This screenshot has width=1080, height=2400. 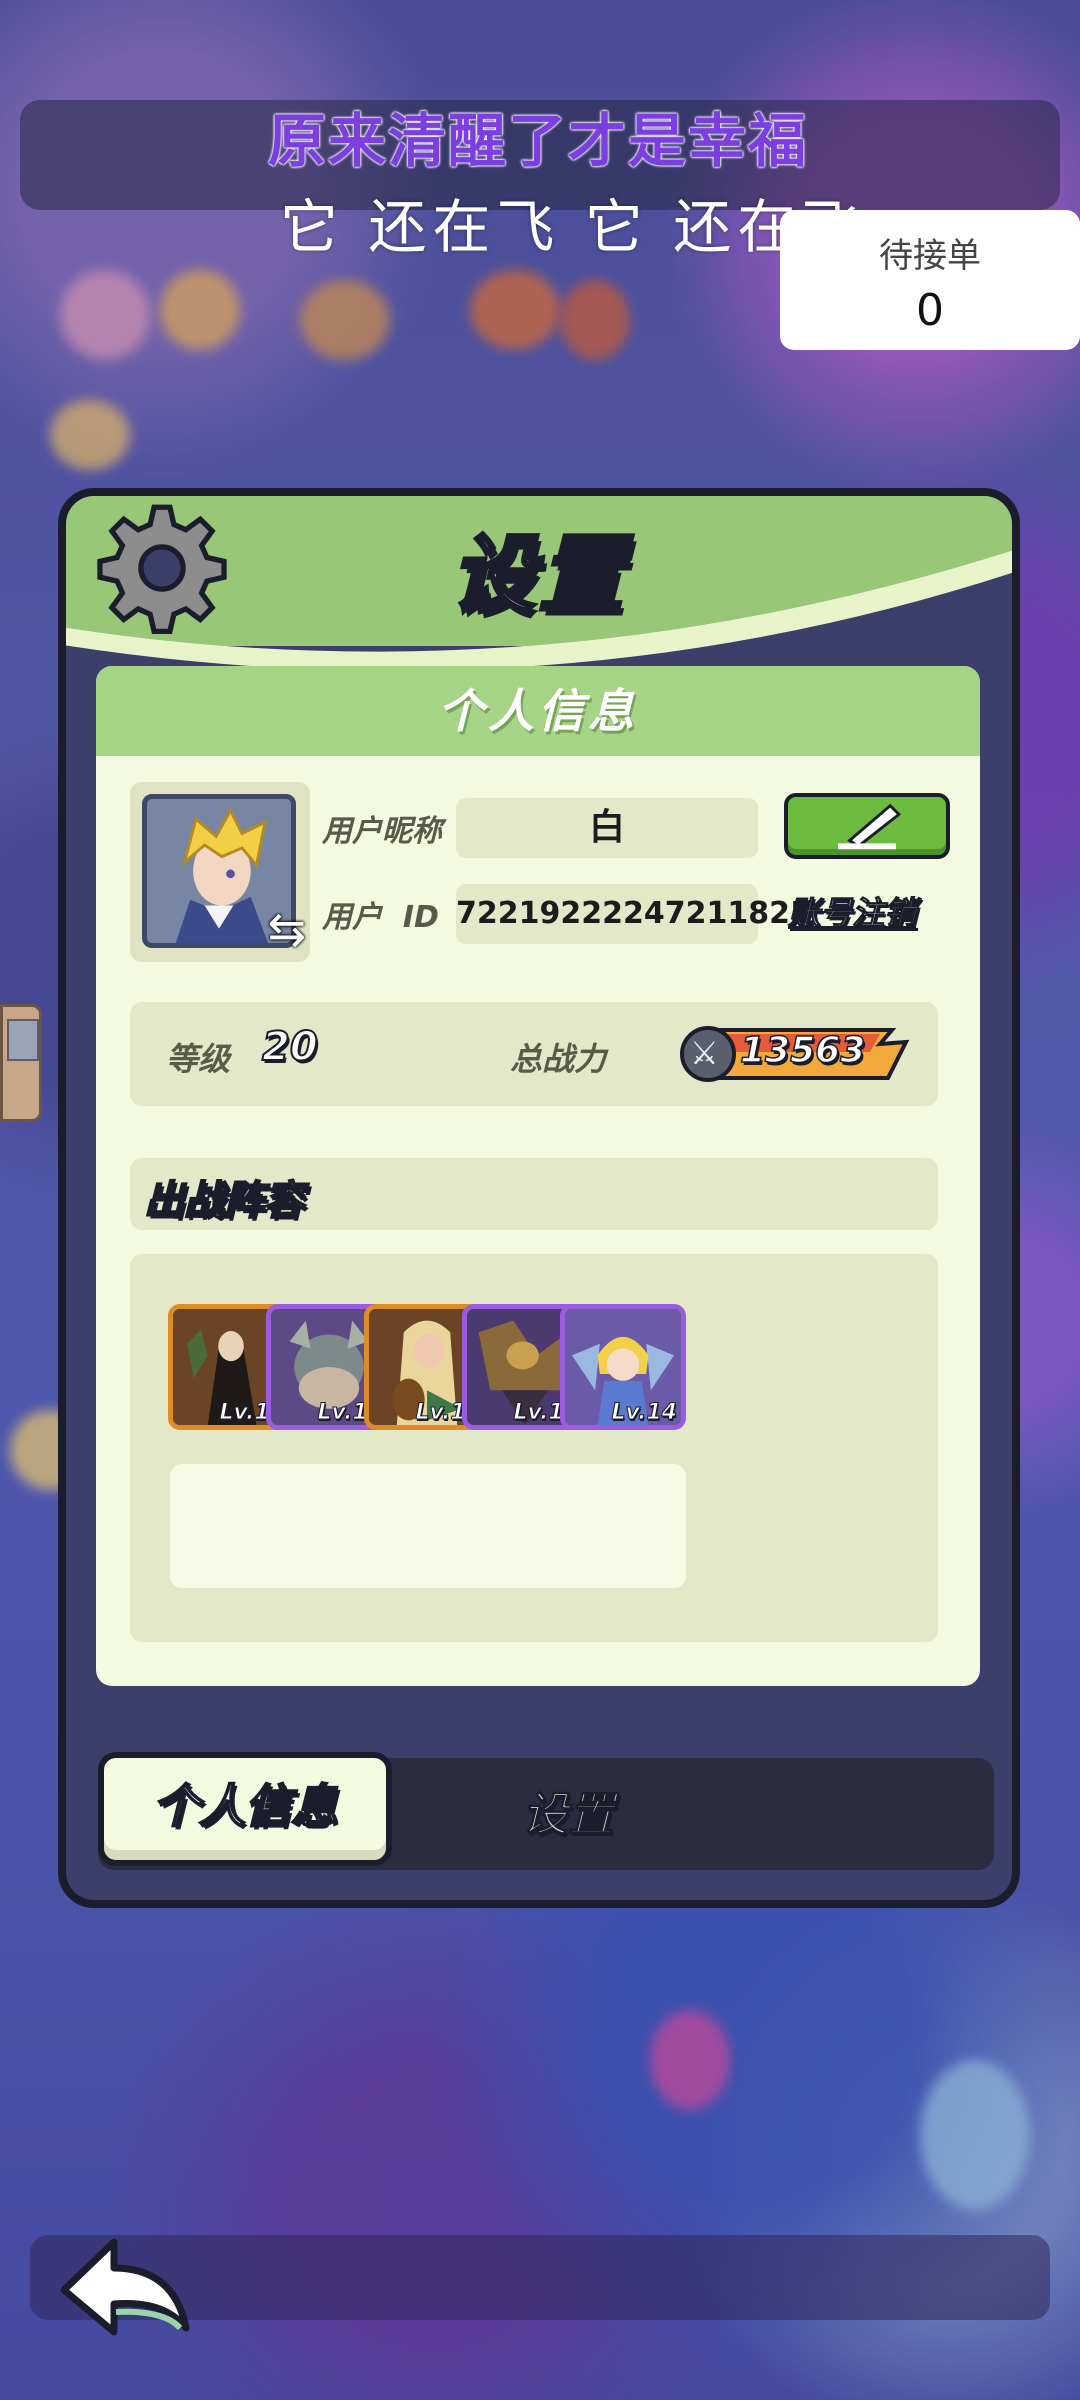 I want to click on level-label: 等级, so click(x=198, y=1059).